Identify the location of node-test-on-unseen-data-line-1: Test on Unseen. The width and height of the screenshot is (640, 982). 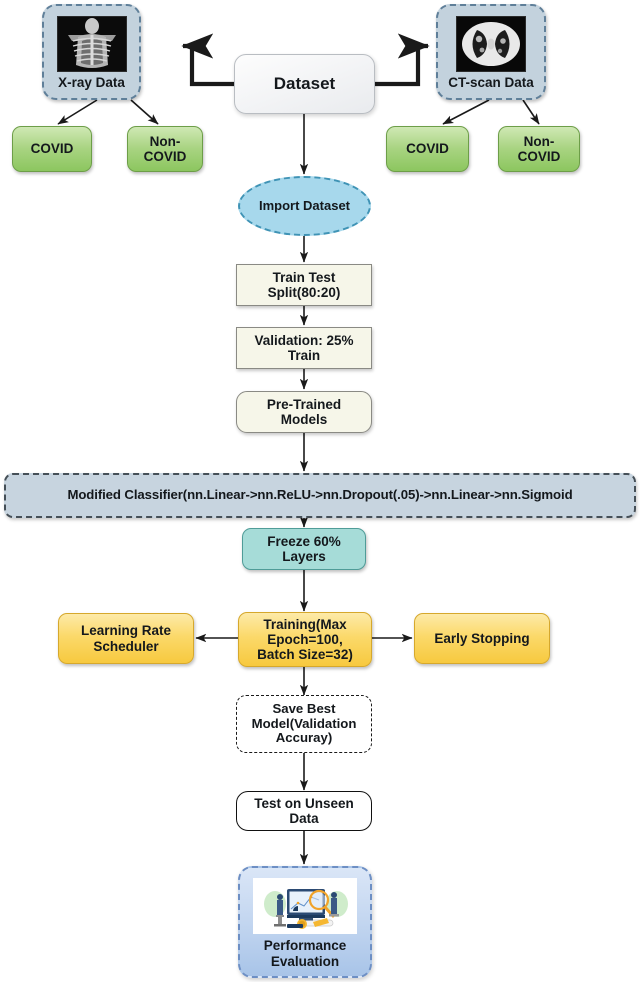
(304, 803).